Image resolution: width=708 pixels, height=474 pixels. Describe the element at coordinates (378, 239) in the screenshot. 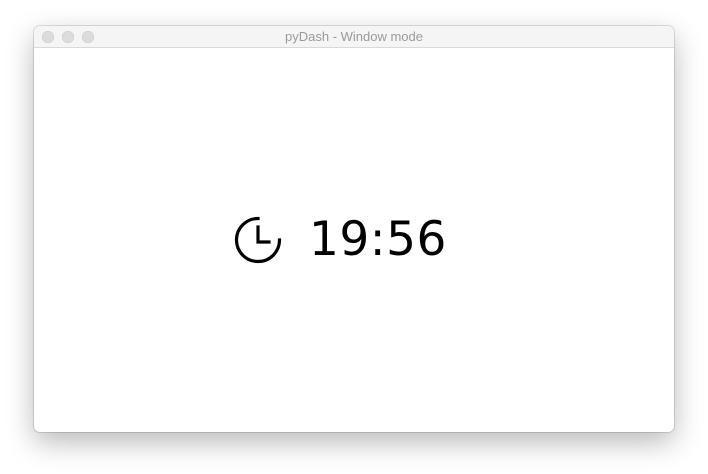

I see `time-display: 19:56` at that location.